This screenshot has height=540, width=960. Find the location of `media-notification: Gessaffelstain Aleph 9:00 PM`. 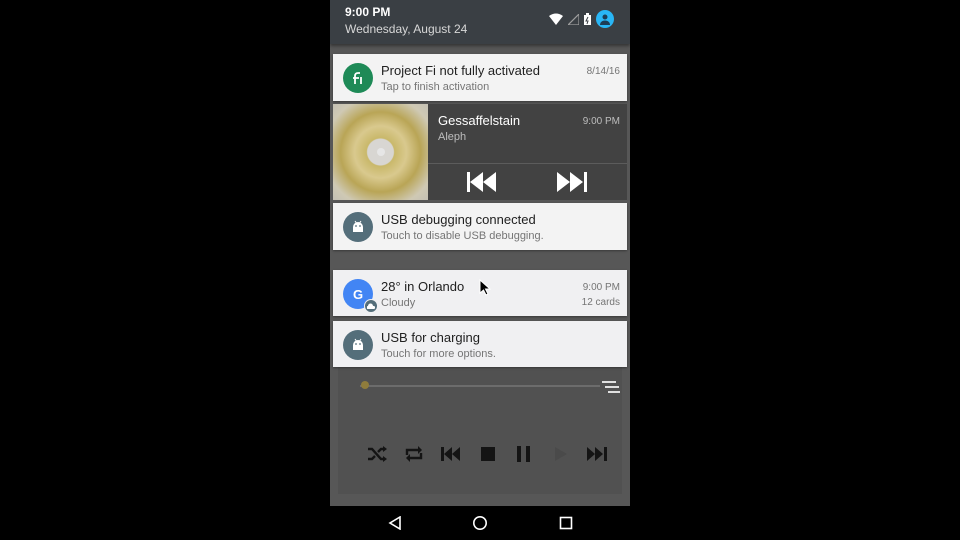

media-notification: Gessaffelstain Aleph 9:00 PM is located at coordinates (480, 152).